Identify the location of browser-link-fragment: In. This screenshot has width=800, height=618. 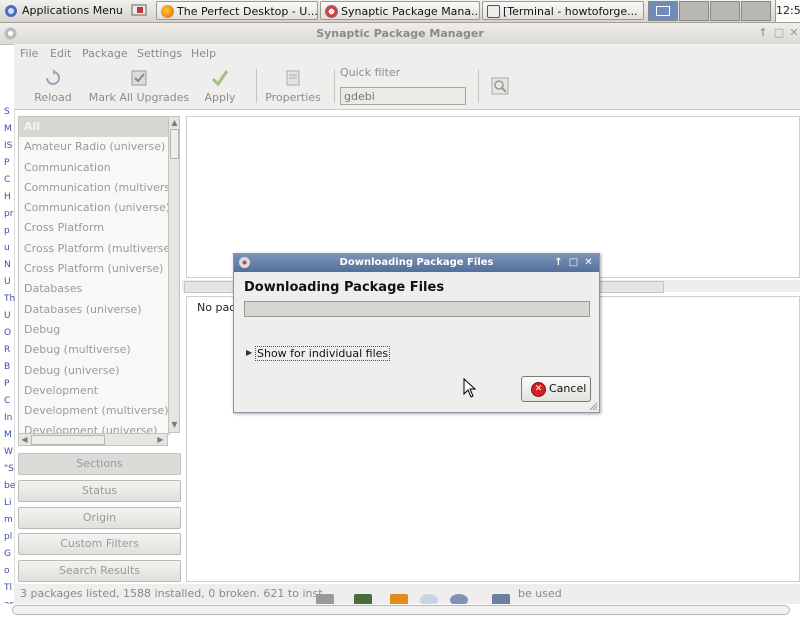
(8, 418).